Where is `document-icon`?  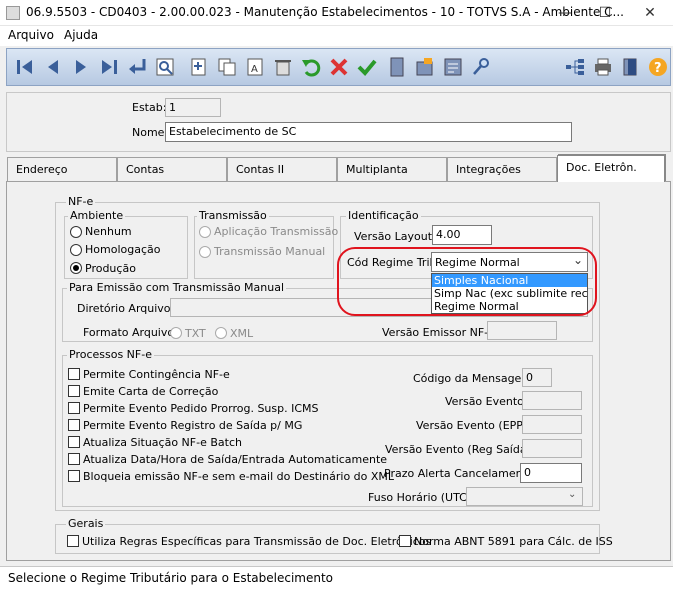 document-icon is located at coordinates (397, 67).